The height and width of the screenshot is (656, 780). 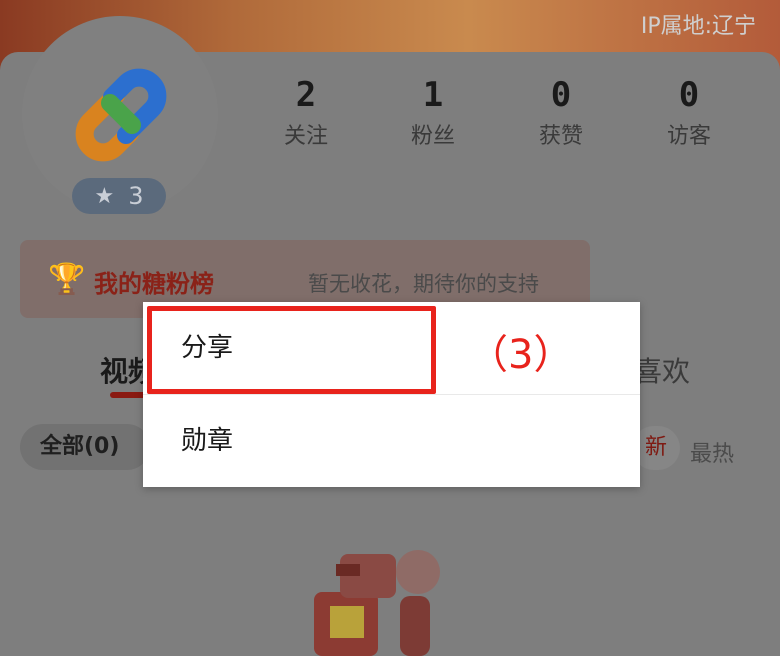 What do you see at coordinates (306, 95) in the screenshot?
I see `stat-value: 2` at bounding box center [306, 95].